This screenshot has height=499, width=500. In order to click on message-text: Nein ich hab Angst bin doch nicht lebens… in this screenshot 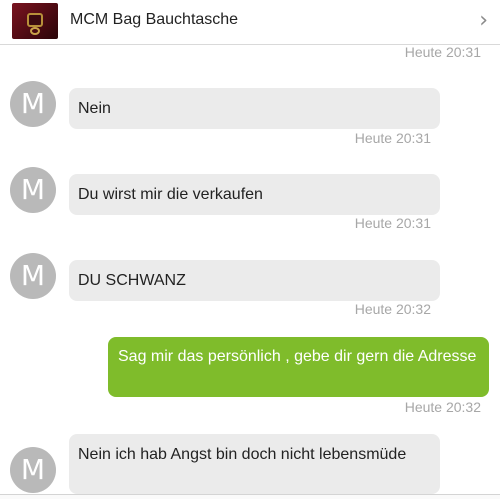, I will do `click(242, 454)`.